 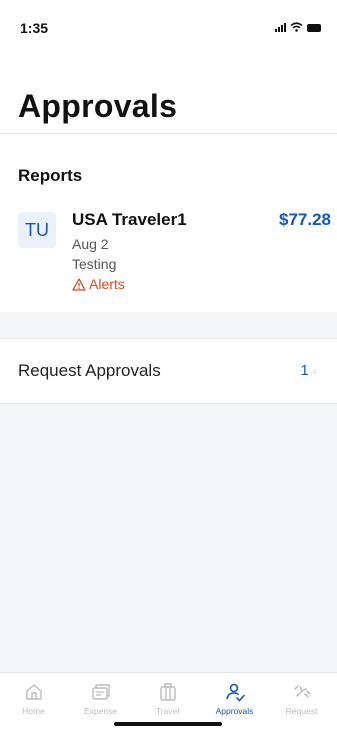 What do you see at coordinates (34, 28) in the screenshot?
I see `status-time: 1:35` at bounding box center [34, 28].